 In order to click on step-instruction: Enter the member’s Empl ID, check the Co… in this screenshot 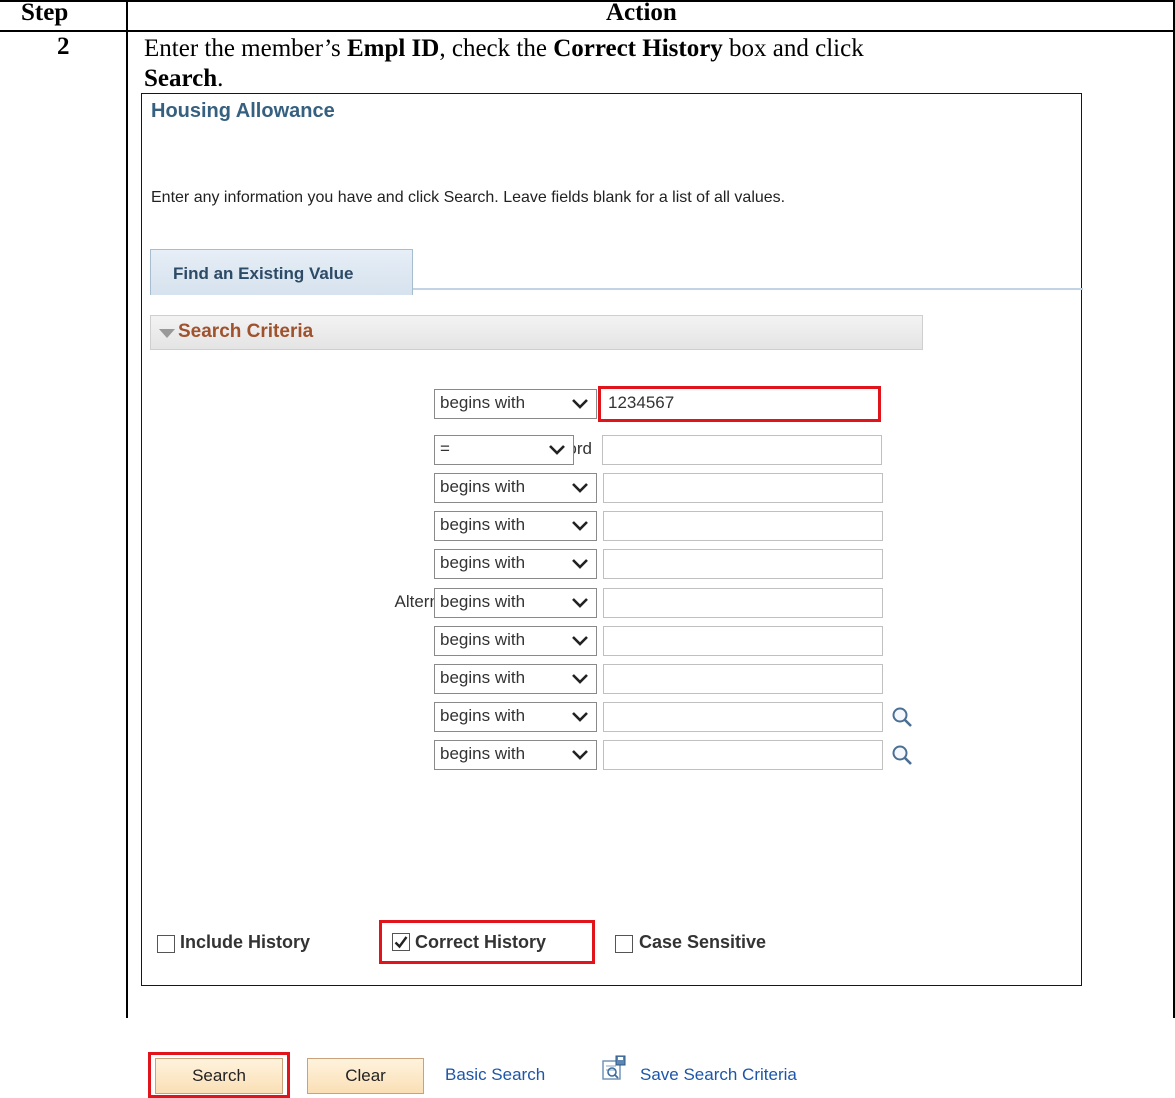, I will do `click(504, 63)`.